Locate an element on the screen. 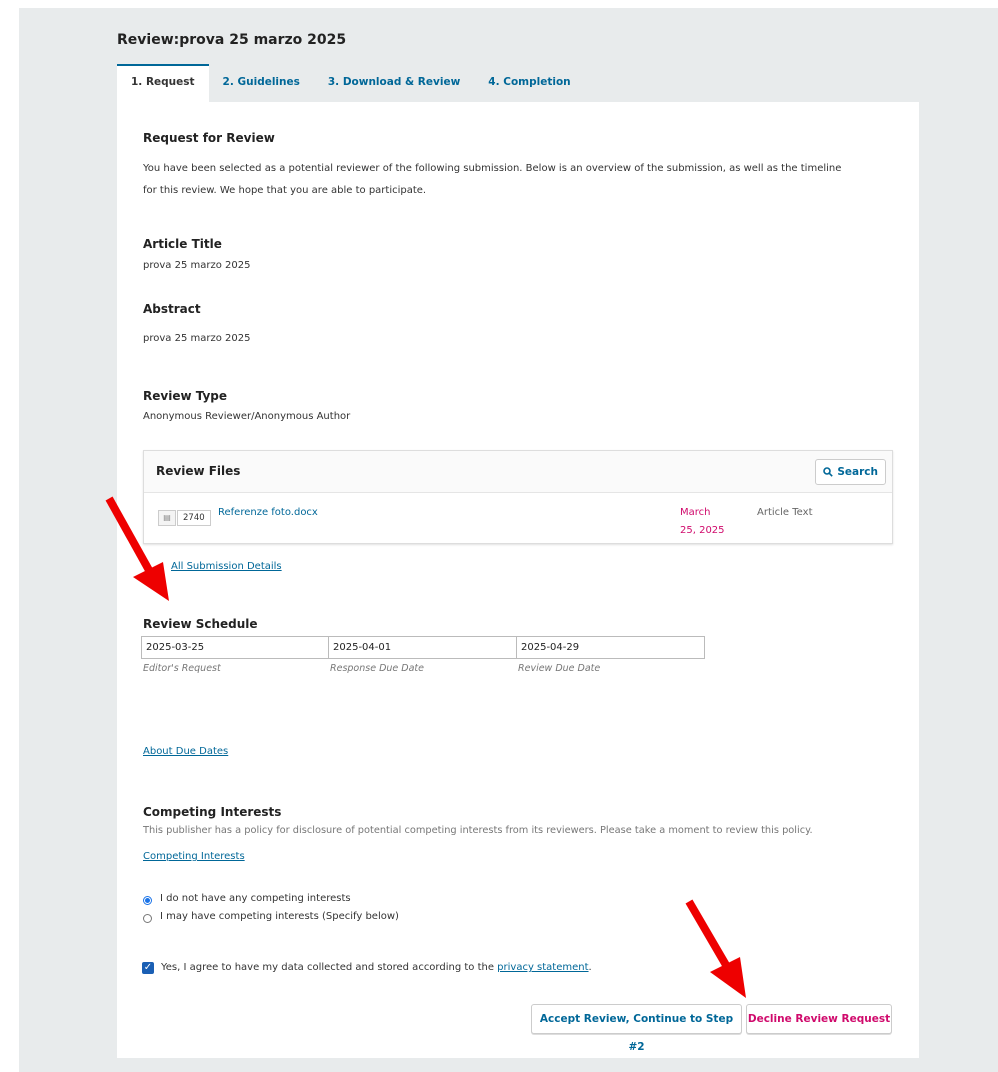 Image resolution: width=998 pixels, height=1072 pixels. red-arrow-left-icon is located at coordinates (137, 548).